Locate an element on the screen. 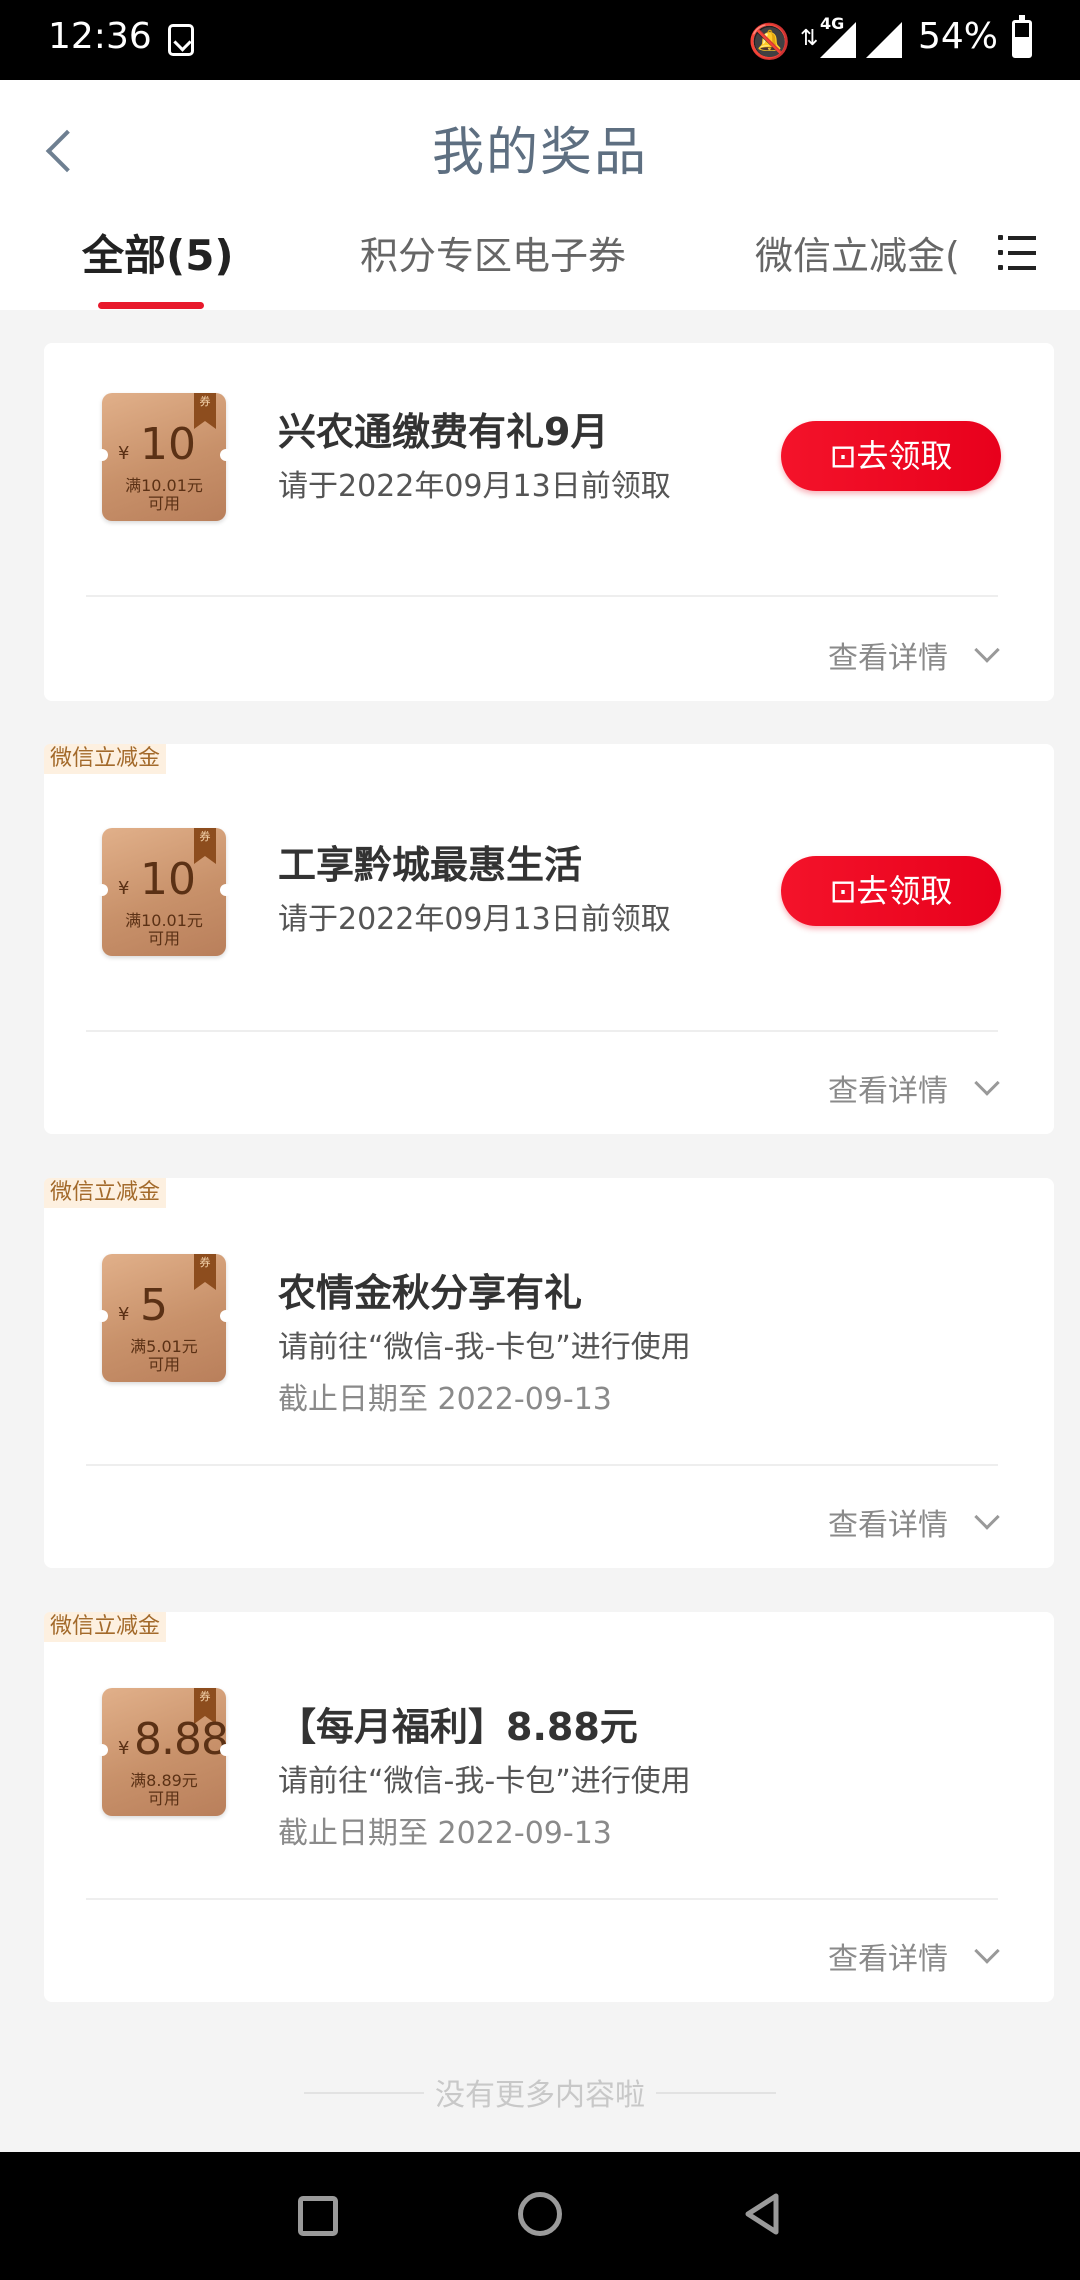  divider-right is located at coordinates (716, 2093).